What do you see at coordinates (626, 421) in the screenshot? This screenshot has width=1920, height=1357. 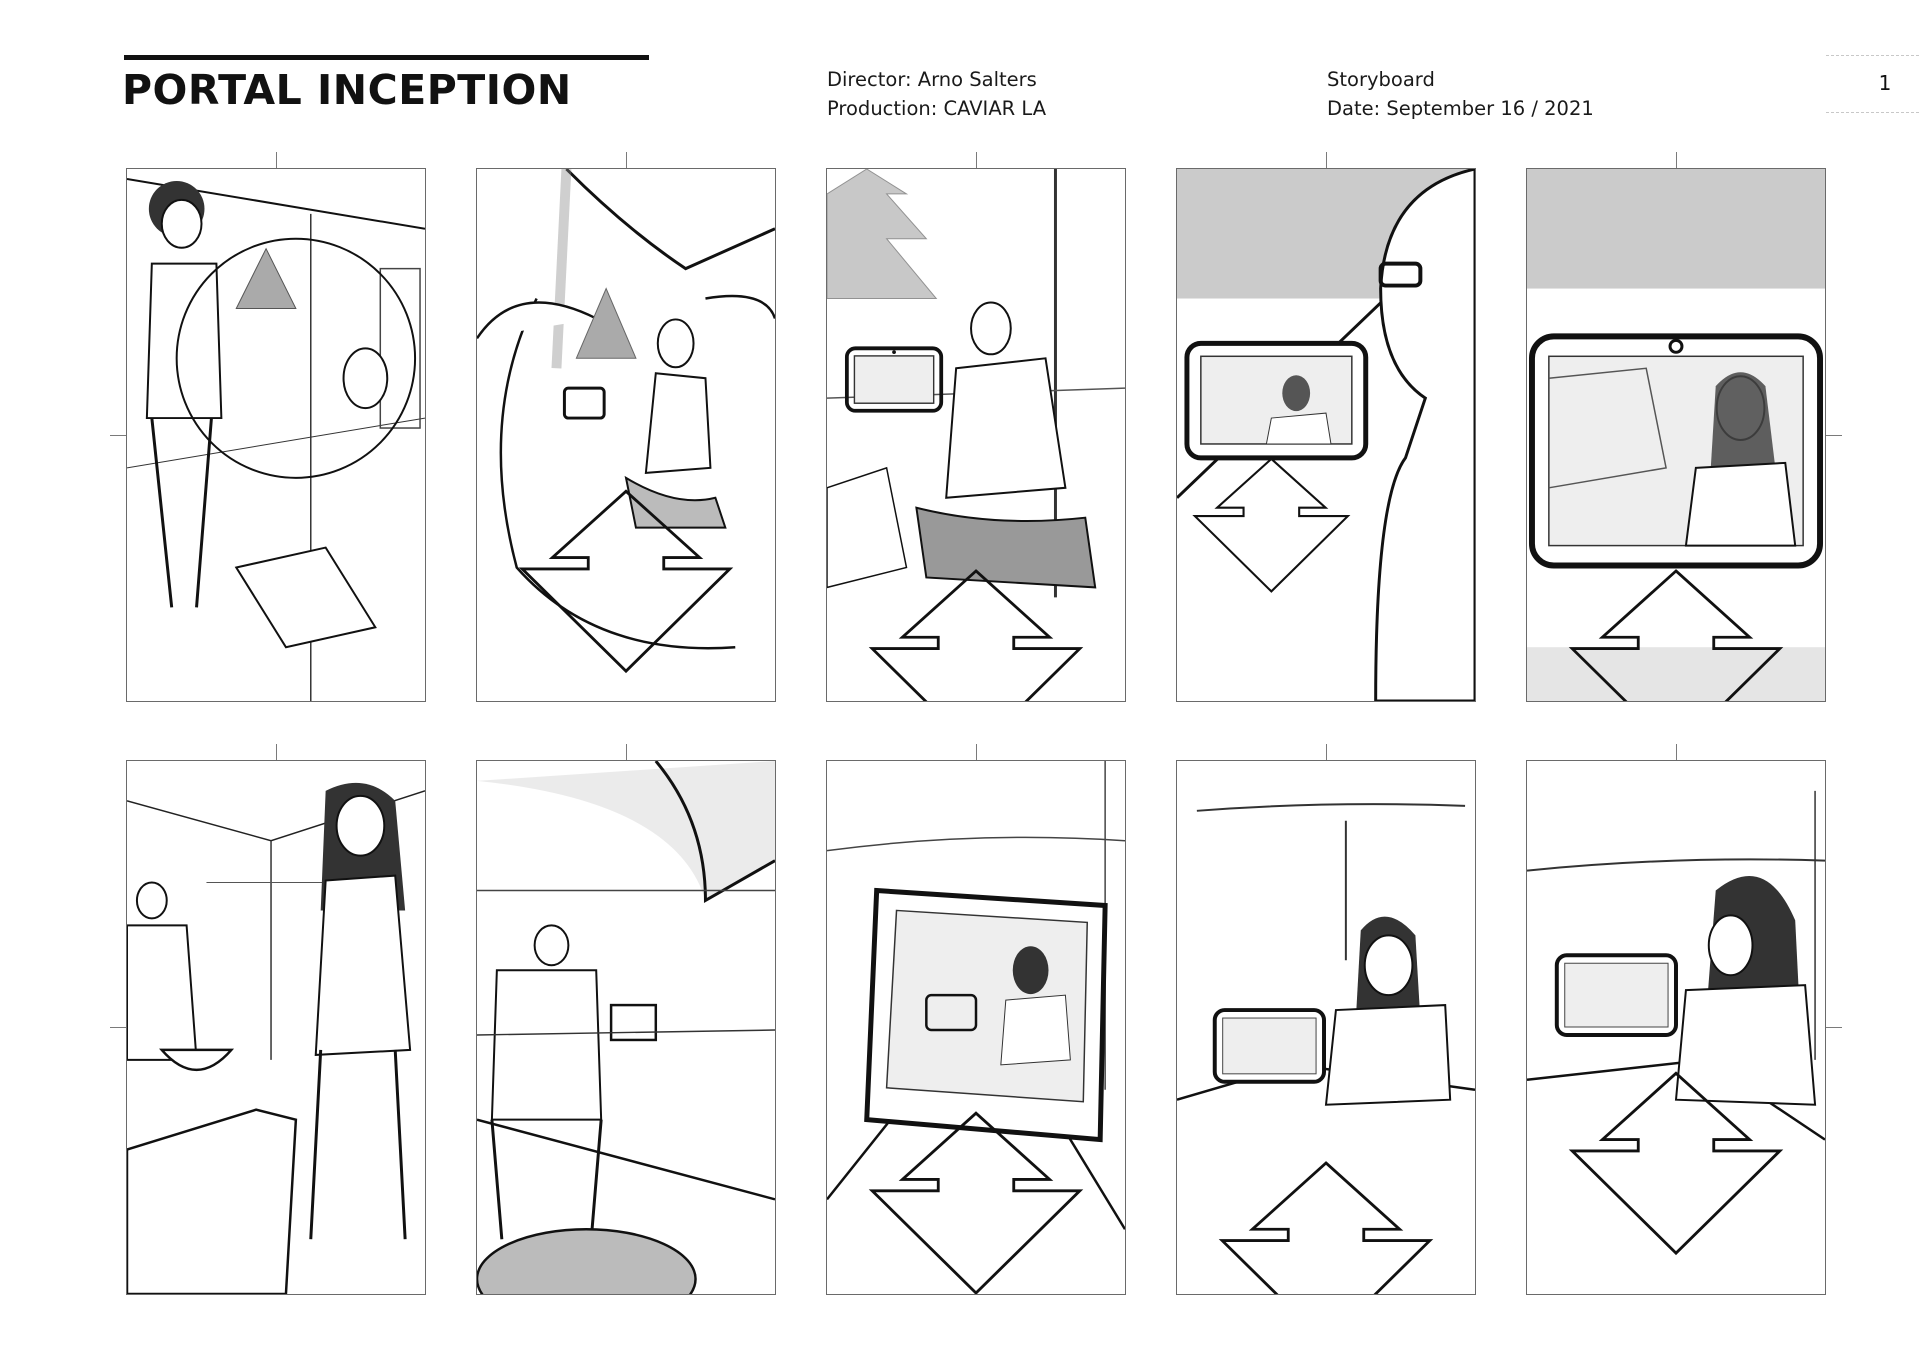 I see `panel-2-sketch` at bounding box center [626, 421].